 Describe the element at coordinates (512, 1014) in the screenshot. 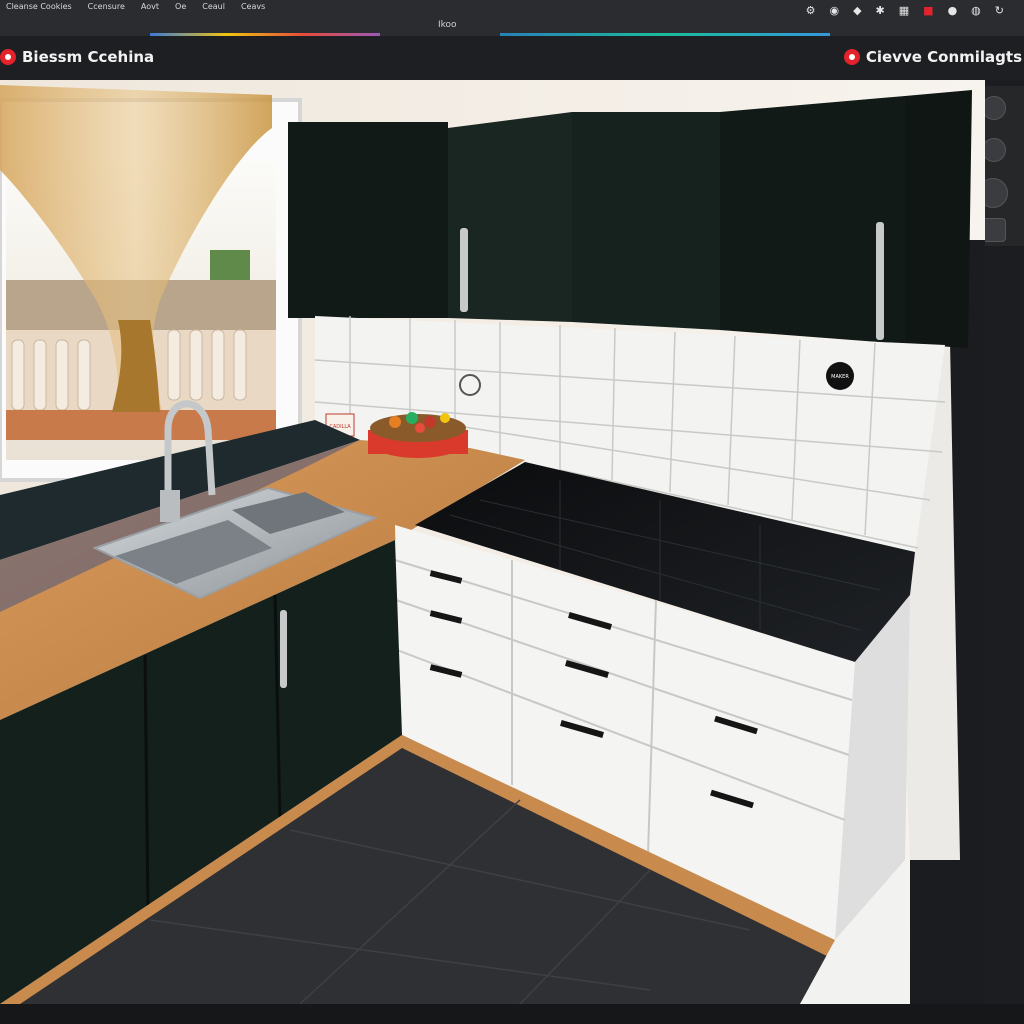

I see `window-bottom-bar` at that location.